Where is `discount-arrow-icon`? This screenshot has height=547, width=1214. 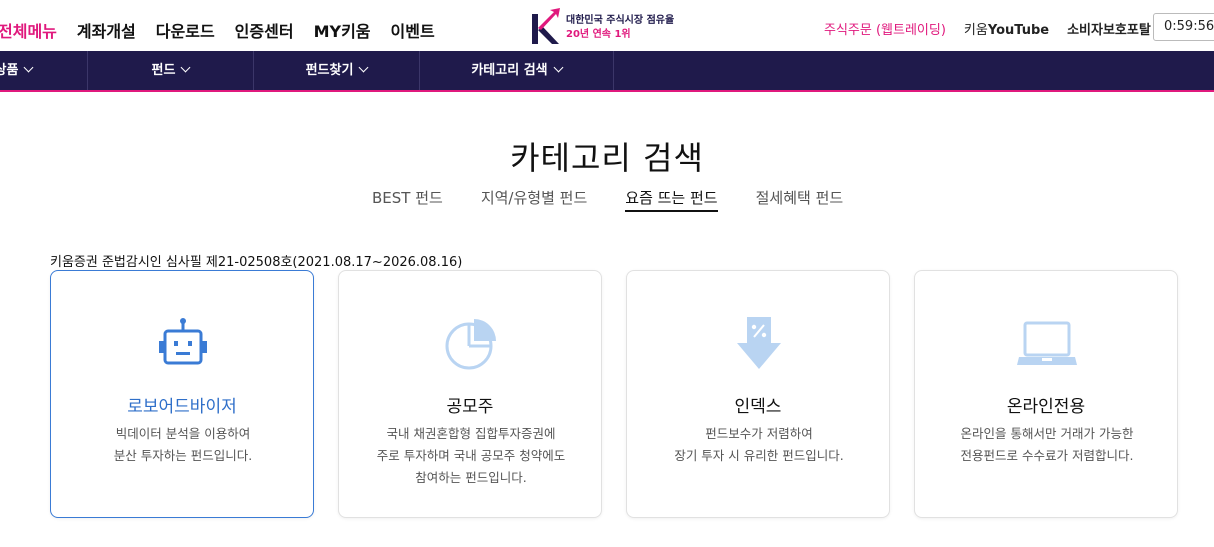 discount-arrow-icon is located at coordinates (759, 343).